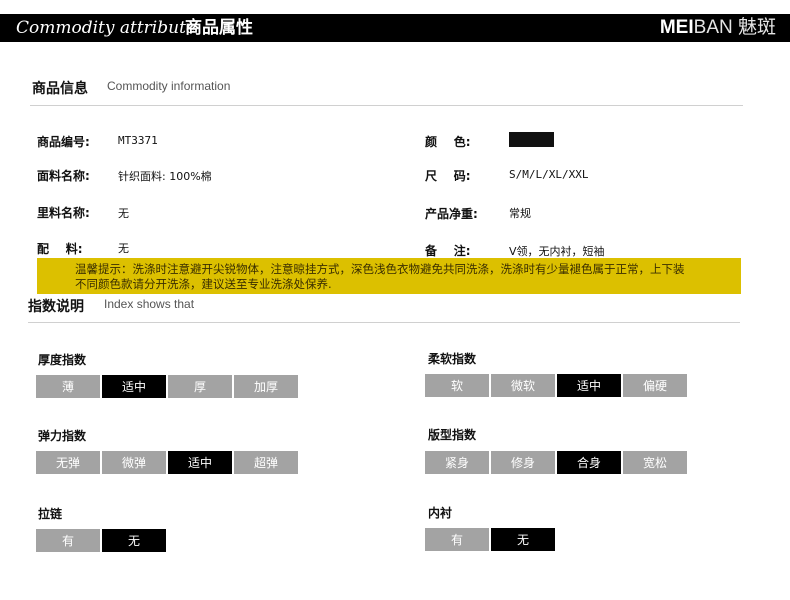  Describe the element at coordinates (106, 28) in the screenshot. I see `banner-title-en: Commodity attribute` at that location.